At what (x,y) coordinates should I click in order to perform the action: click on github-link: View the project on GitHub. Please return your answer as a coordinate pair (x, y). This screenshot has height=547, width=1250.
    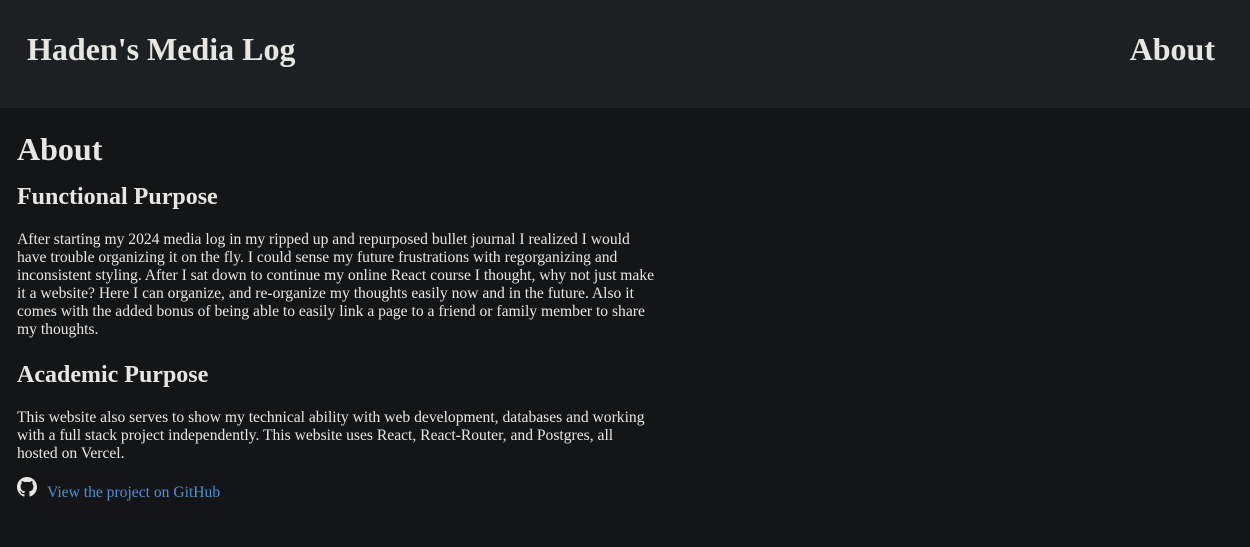
    Looking at the image, I should click on (133, 493).